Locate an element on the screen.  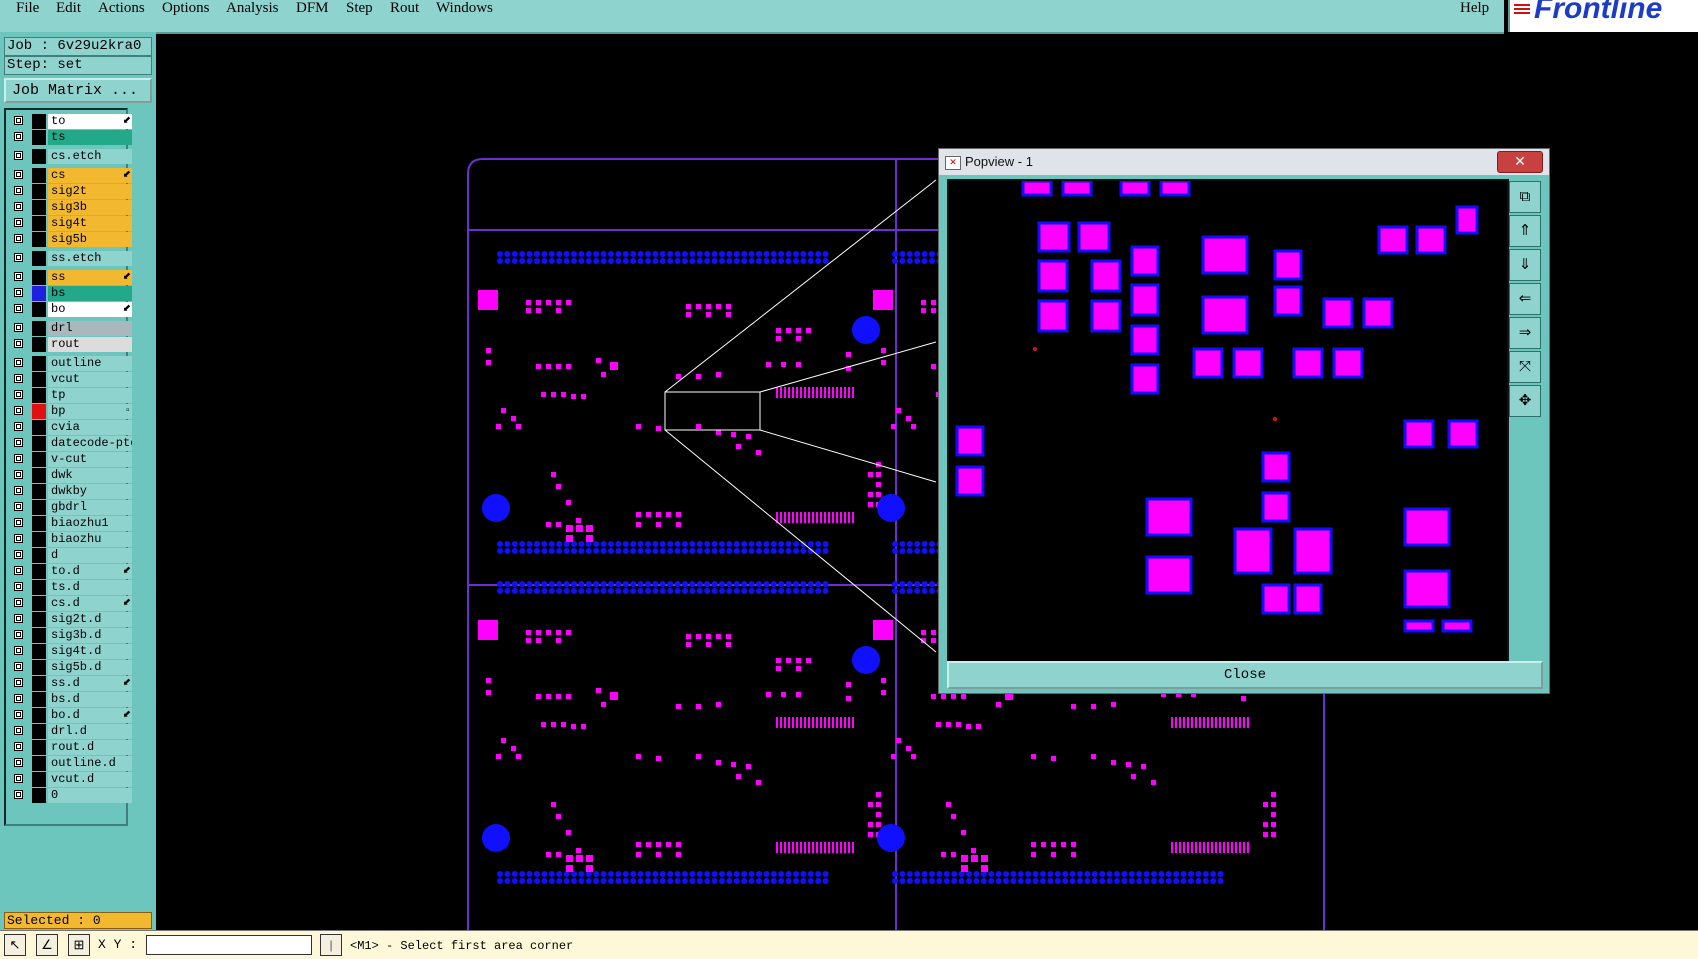
layer-row-biaozhu1: biaozhu1 is located at coordinates (71, 523).